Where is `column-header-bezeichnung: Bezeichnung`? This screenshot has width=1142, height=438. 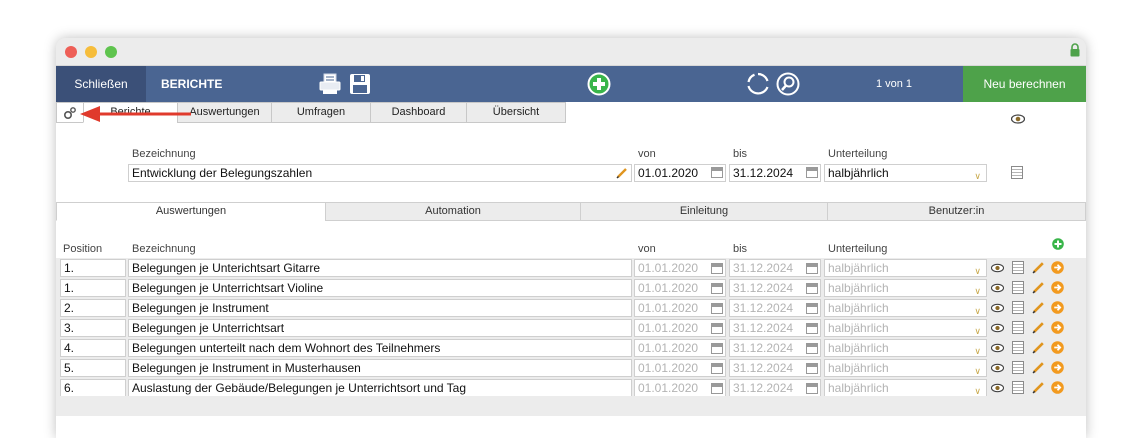 column-header-bezeichnung: Bezeichnung is located at coordinates (164, 249).